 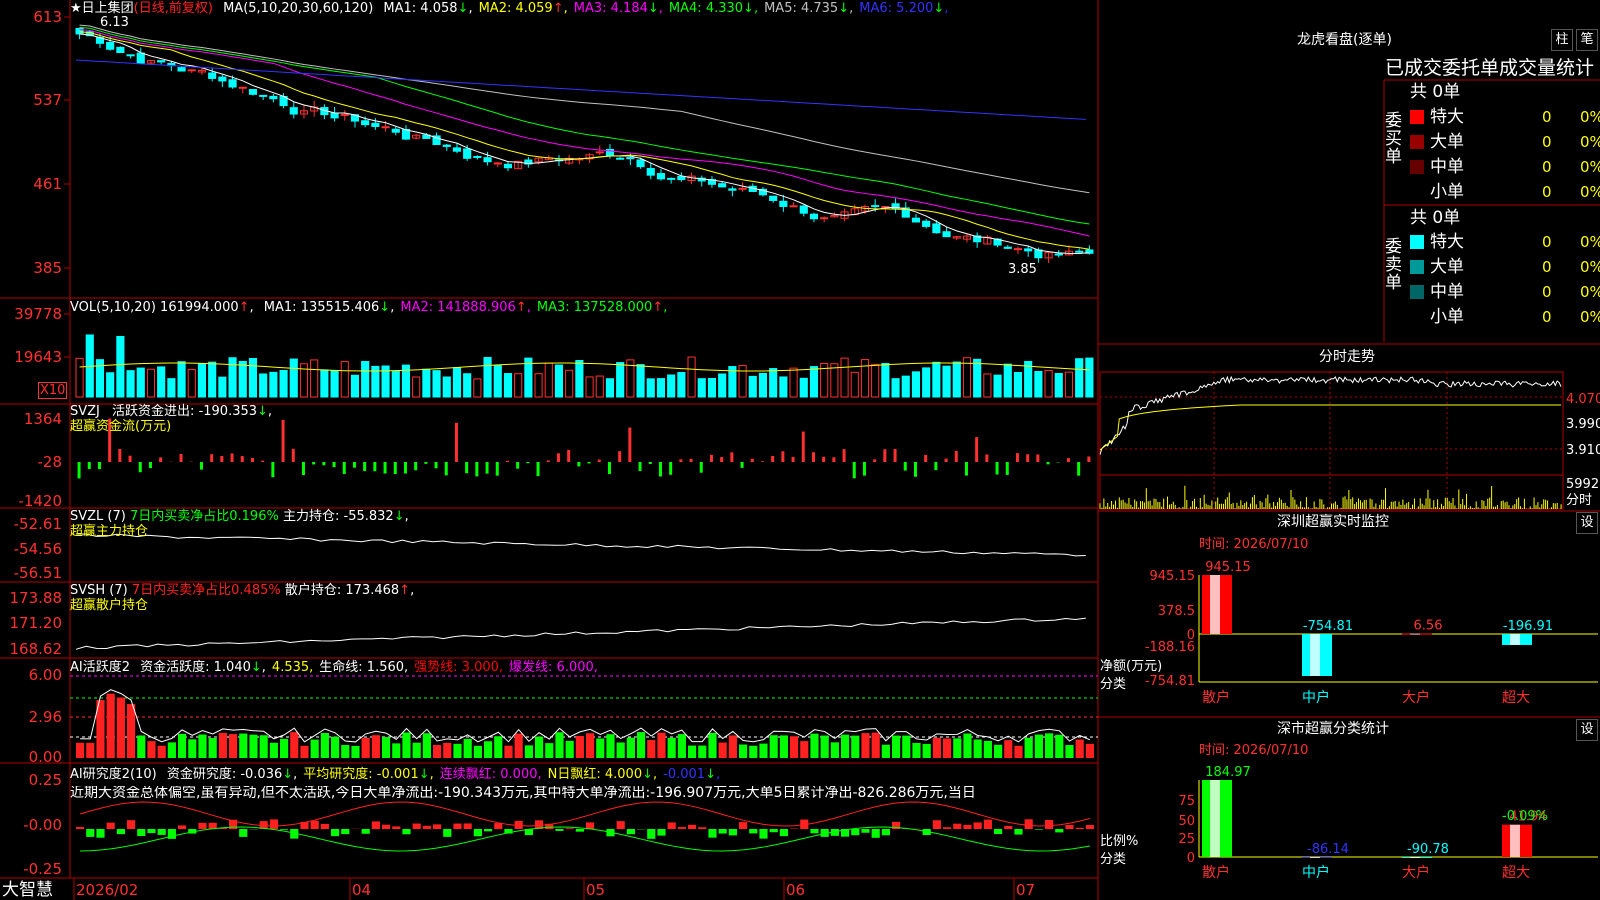 What do you see at coordinates (173, 8) in the screenshot?
I see `period-label: (日线,前复权)` at bounding box center [173, 8].